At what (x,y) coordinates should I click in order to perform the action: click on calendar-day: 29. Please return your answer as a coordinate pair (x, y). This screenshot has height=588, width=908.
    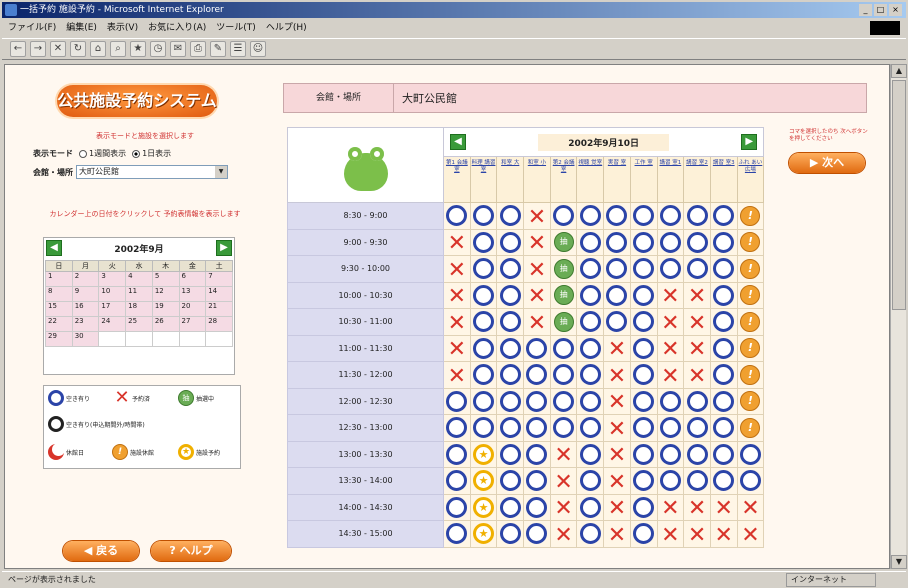
    Looking at the image, I should click on (59, 339).